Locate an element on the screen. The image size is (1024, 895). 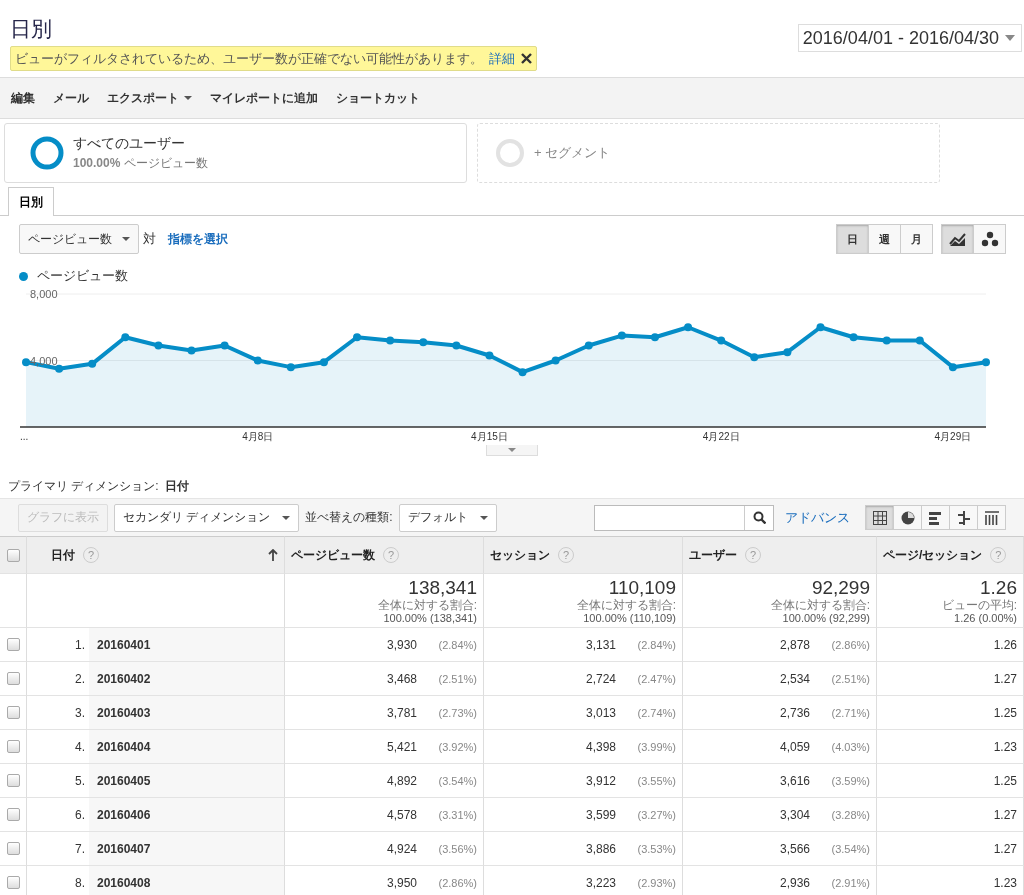
bubbles-icon is located at coordinates (989, 239).